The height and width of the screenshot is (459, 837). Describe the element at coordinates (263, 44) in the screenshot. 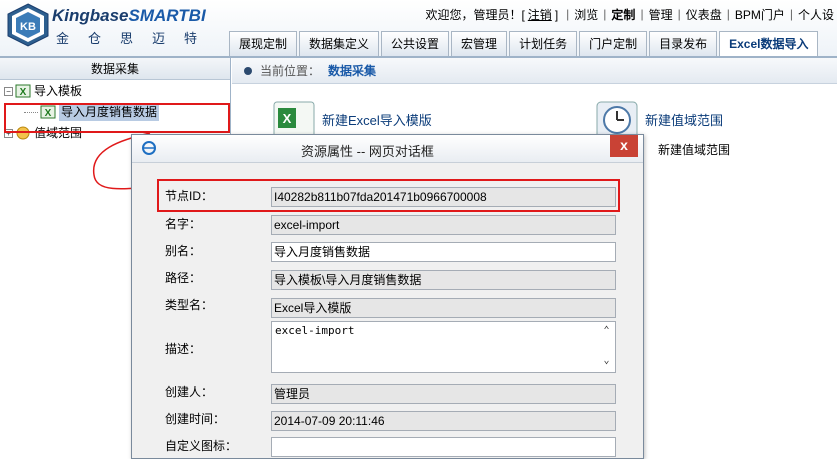

I see `tab-display-custom: 展现定制` at that location.